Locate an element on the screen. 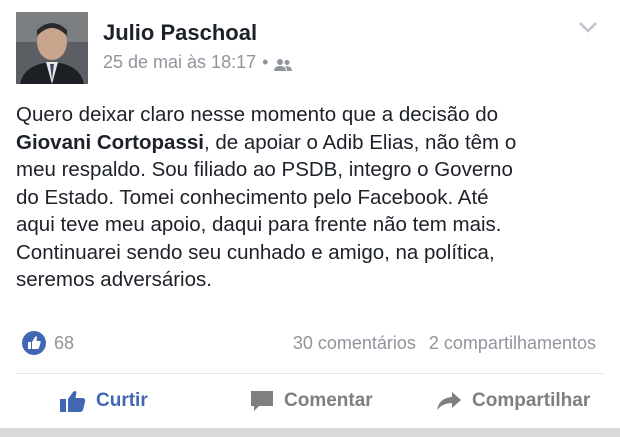  comment-button: Comentar is located at coordinates (311, 401).